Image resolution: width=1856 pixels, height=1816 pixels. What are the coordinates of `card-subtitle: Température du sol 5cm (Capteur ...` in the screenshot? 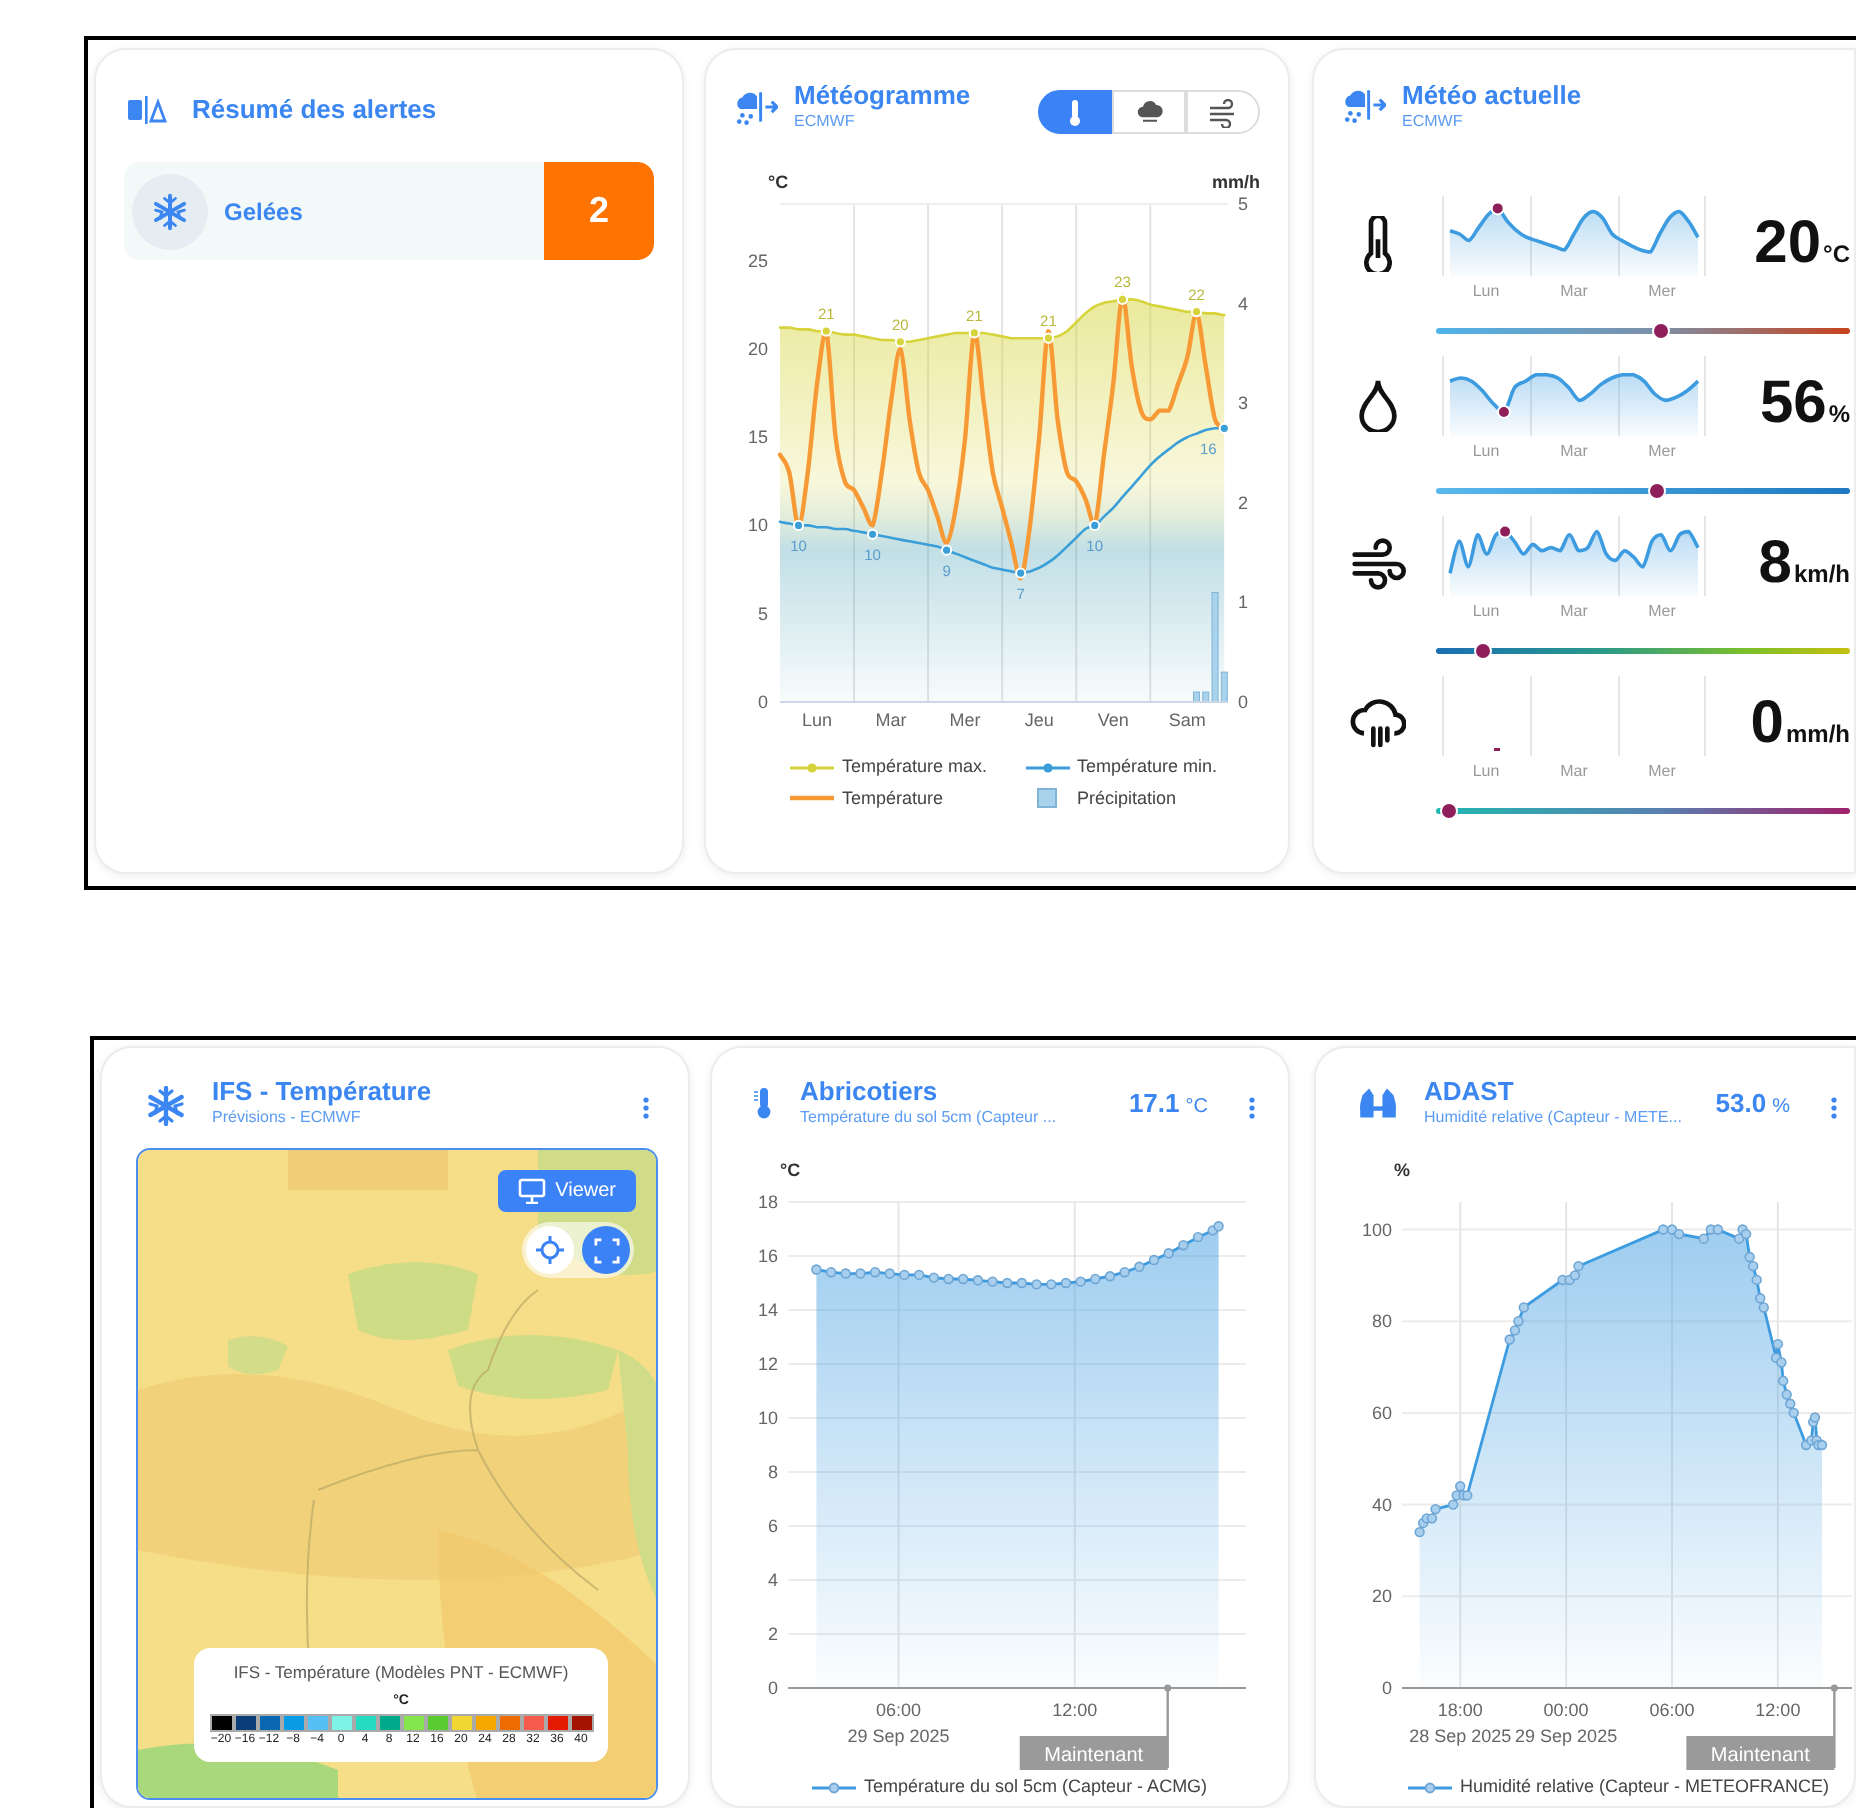 It's located at (929, 1118).